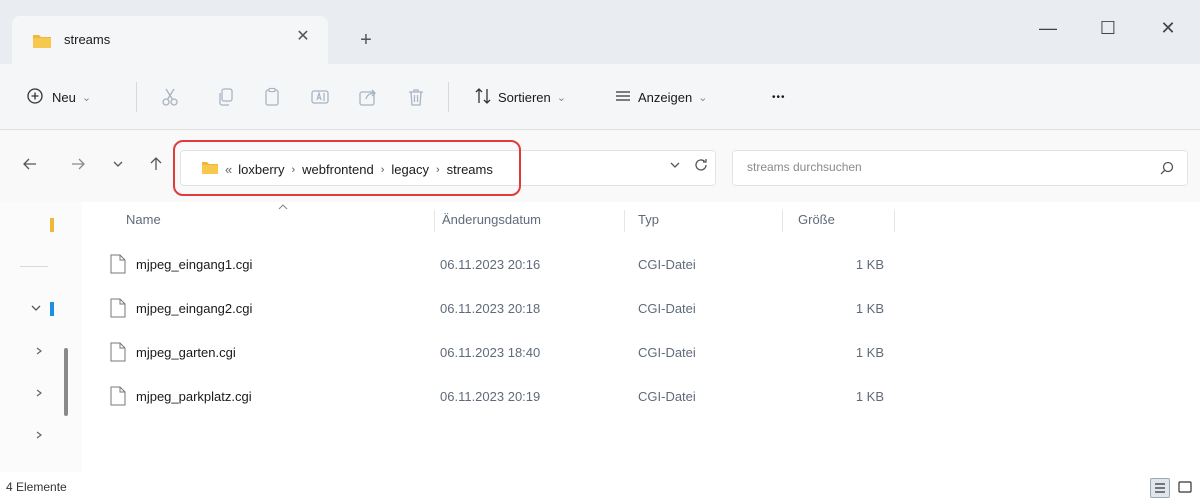 This screenshot has height=504, width=1200. Describe the element at coordinates (194, 396) in the screenshot. I see `file-name: mjpeg_parkplatz.cgi` at that location.